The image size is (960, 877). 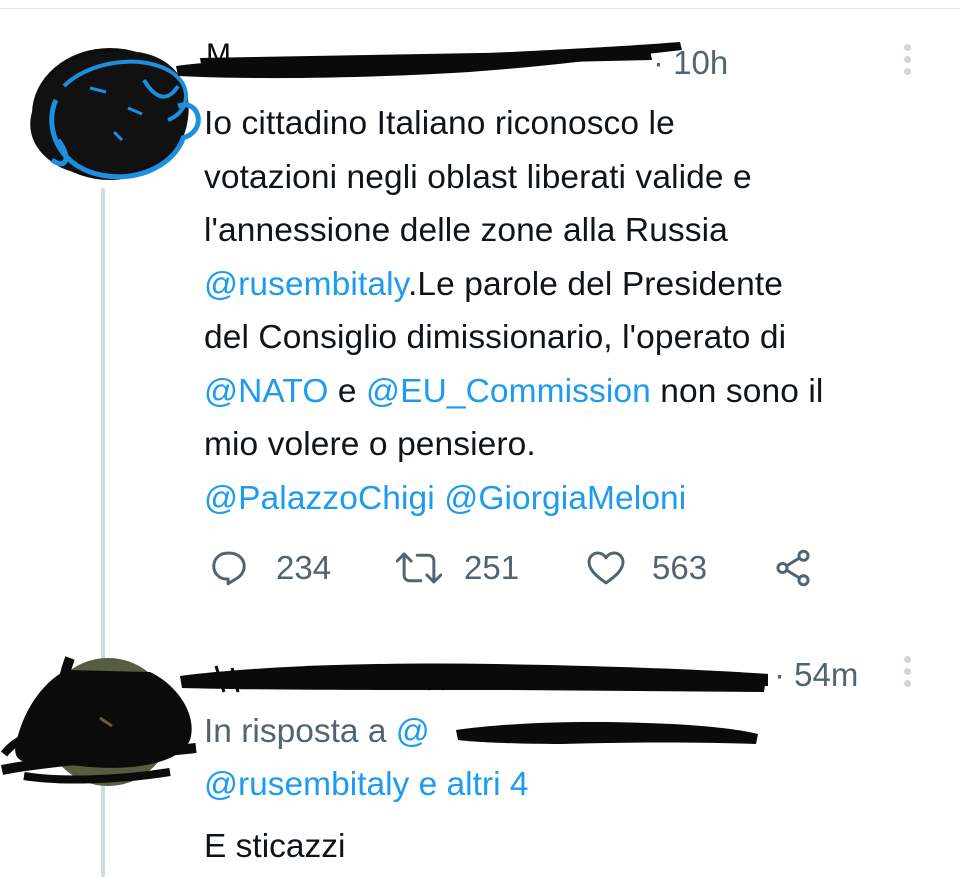 What do you see at coordinates (645, 568) in the screenshot?
I see `like-button: 563` at bounding box center [645, 568].